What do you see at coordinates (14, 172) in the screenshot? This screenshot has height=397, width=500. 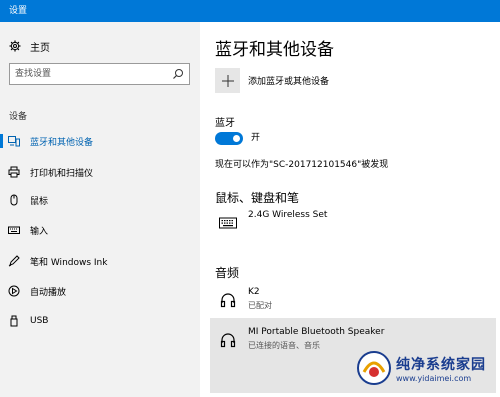 I see `printer-icon` at bounding box center [14, 172].